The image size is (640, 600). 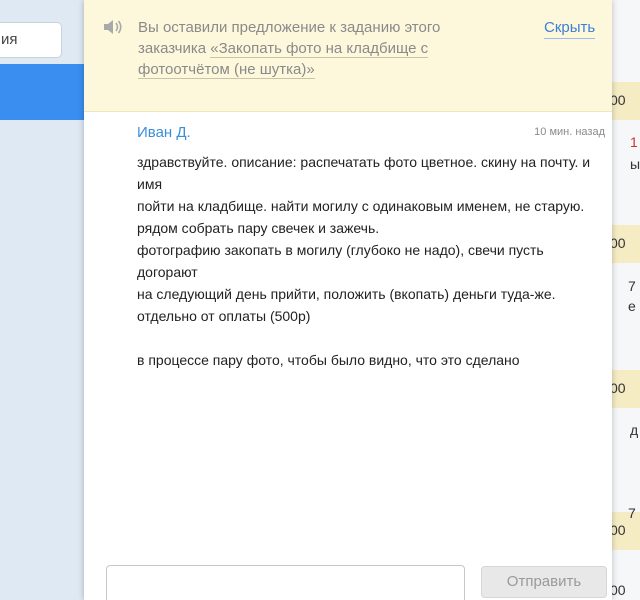 What do you see at coordinates (570, 28) in the screenshot?
I see `hide-button: Скрыть` at bounding box center [570, 28].